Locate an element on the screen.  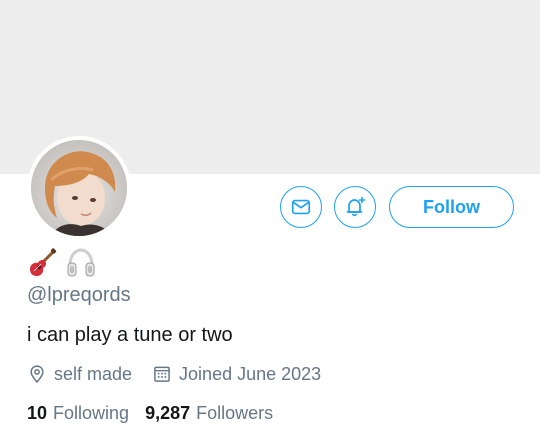
message-button is located at coordinates (301, 207).